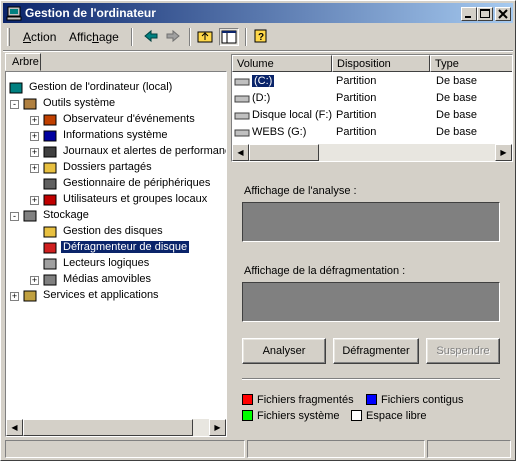 The width and height of the screenshot is (516, 461). I want to click on volume-row: WEBS (G:) Partition De base, so click(365, 132).